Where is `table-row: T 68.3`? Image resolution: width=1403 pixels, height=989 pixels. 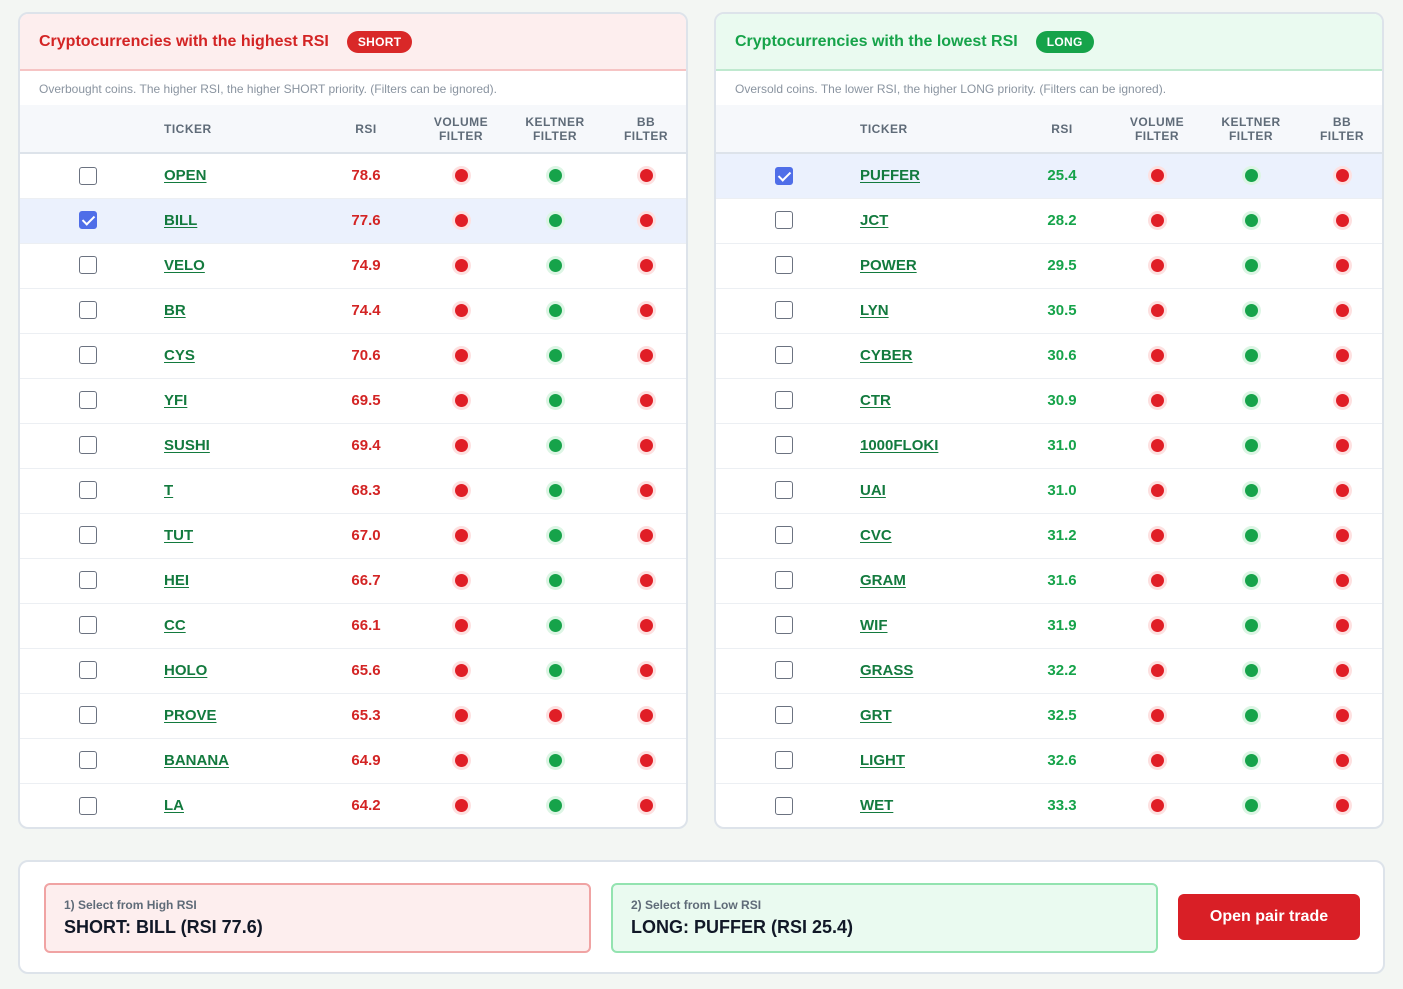 table-row: T 68.3 is located at coordinates (353, 490).